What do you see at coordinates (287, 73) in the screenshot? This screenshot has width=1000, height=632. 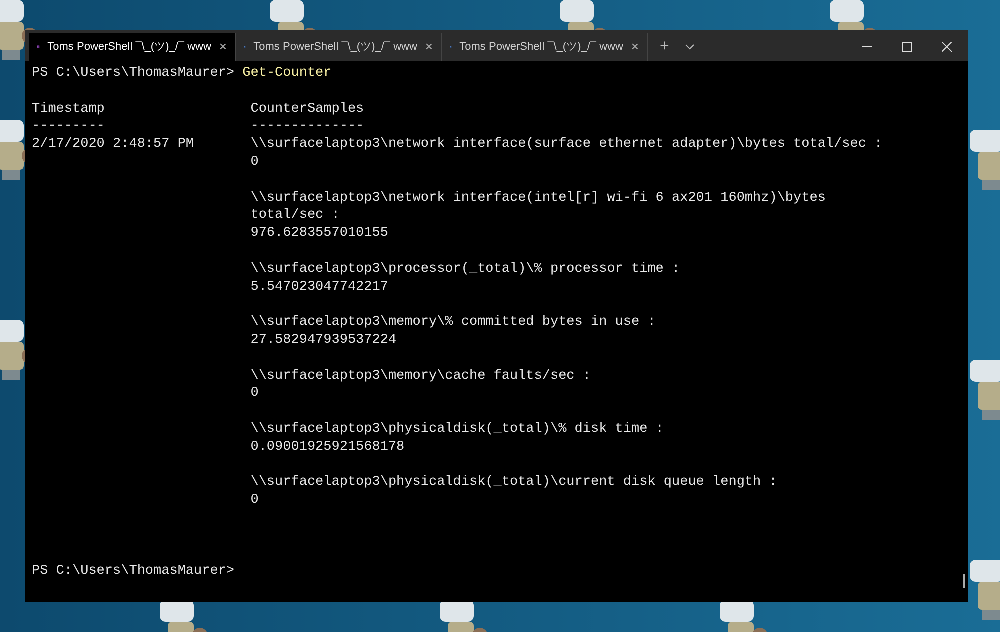 I see `command-text: Get-Counter` at bounding box center [287, 73].